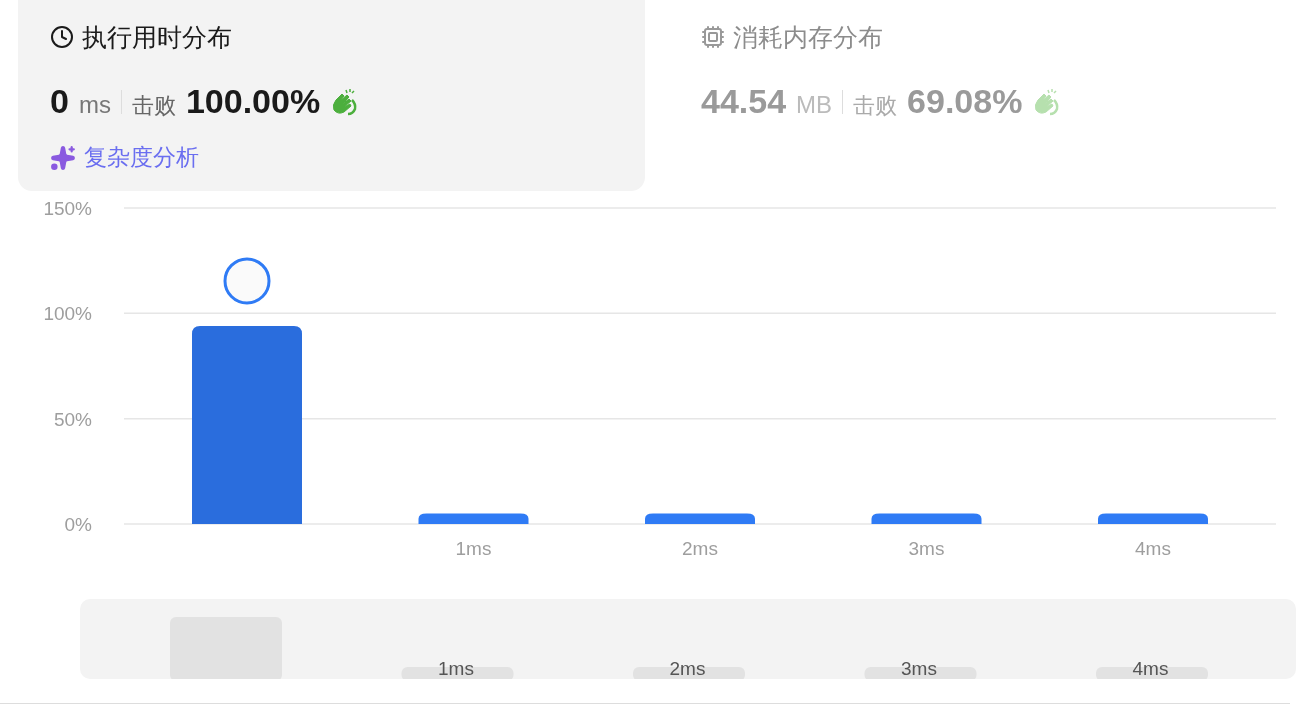 The image size is (1310, 728). I want to click on beats-percent: 100.00%, so click(253, 101).